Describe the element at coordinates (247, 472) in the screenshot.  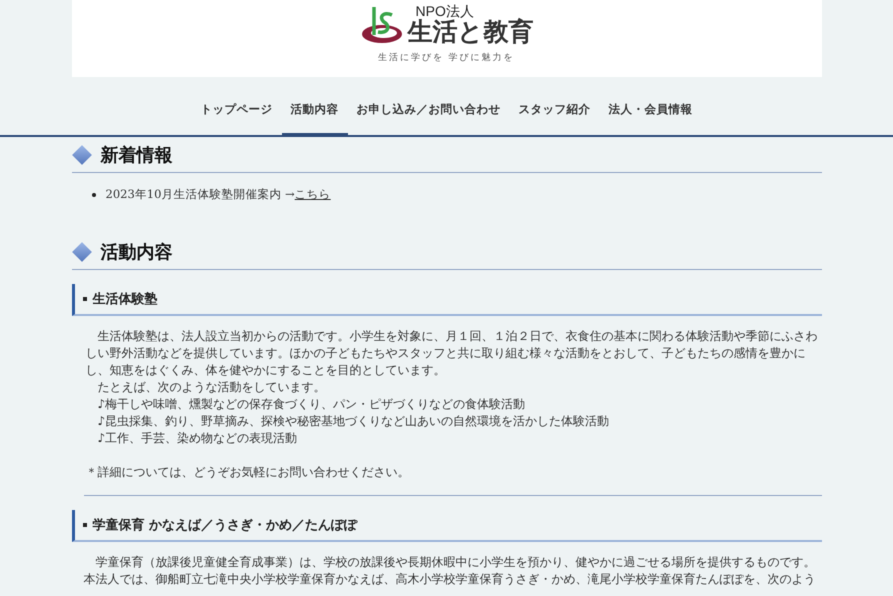
I see `paragraph: ＊詳細については、どうぞお気軽にお問い合わせください。` at that location.